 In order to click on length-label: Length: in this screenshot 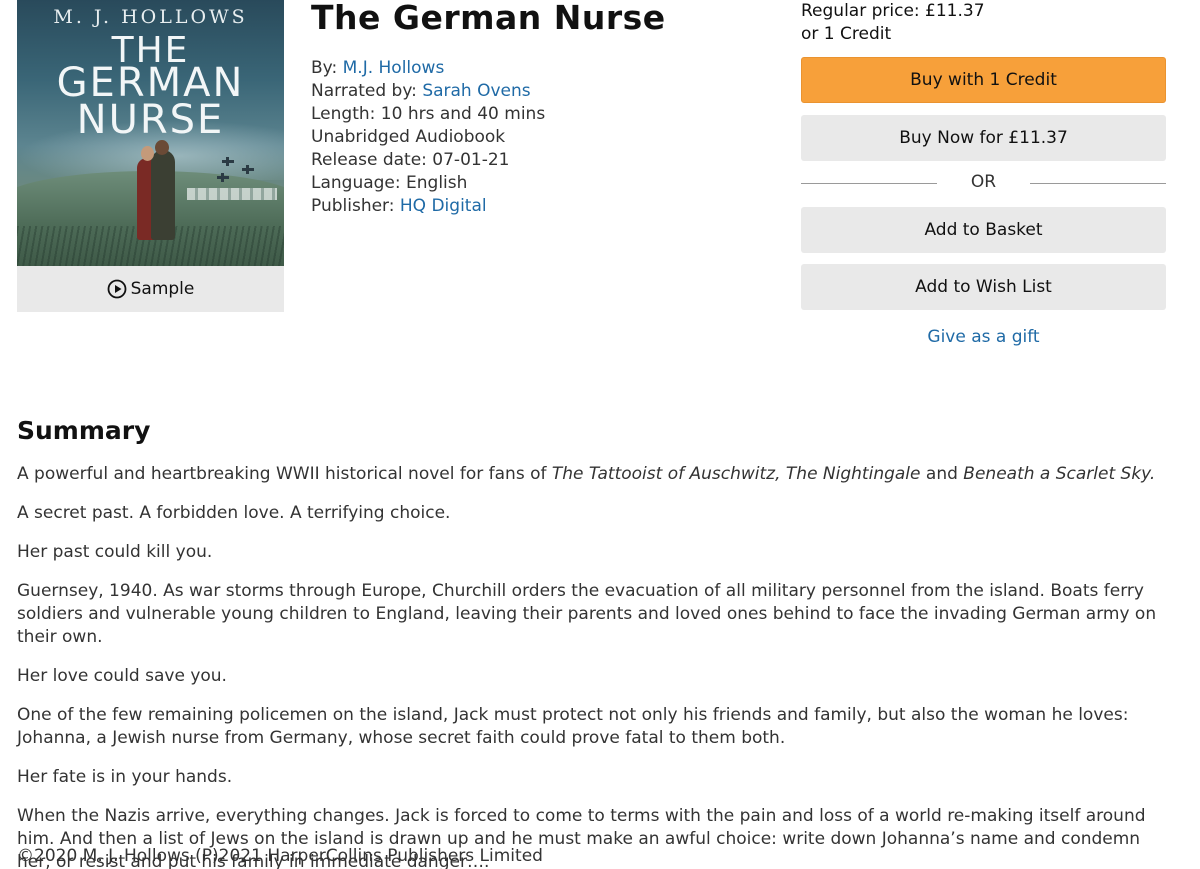, I will do `click(343, 114)`.